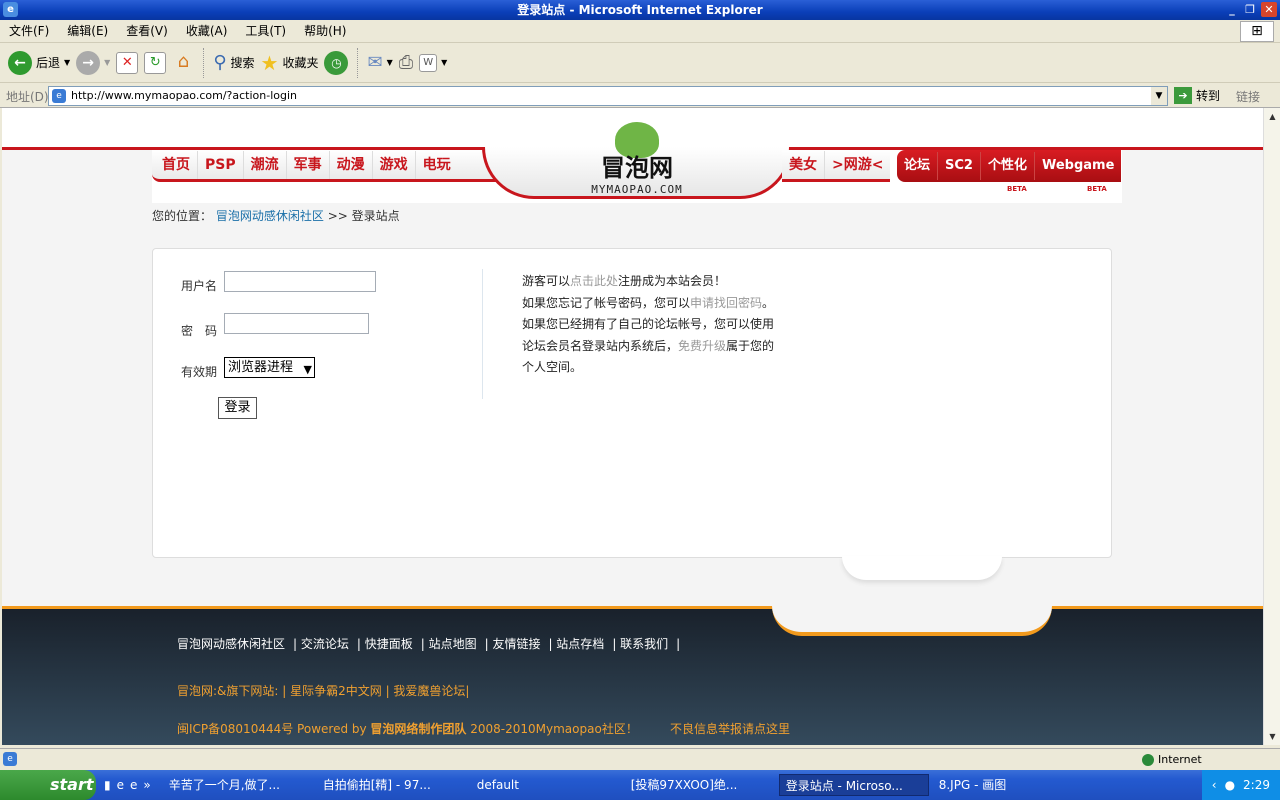 Image resolution: width=1280 pixels, height=800 pixels. I want to click on close-button: ✕, so click(1269, 9).